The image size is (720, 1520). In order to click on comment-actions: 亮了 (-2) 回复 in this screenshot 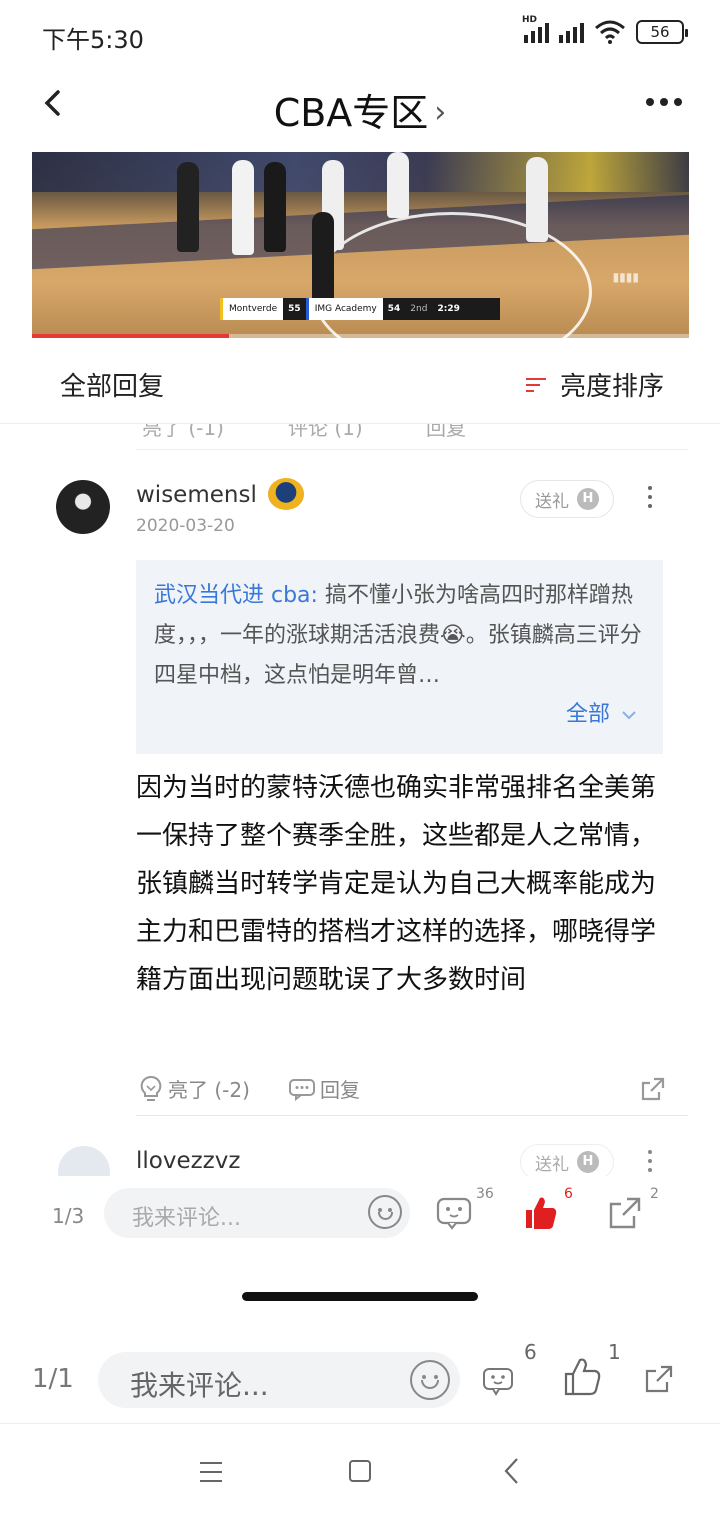, I will do `click(412, 1093)`.